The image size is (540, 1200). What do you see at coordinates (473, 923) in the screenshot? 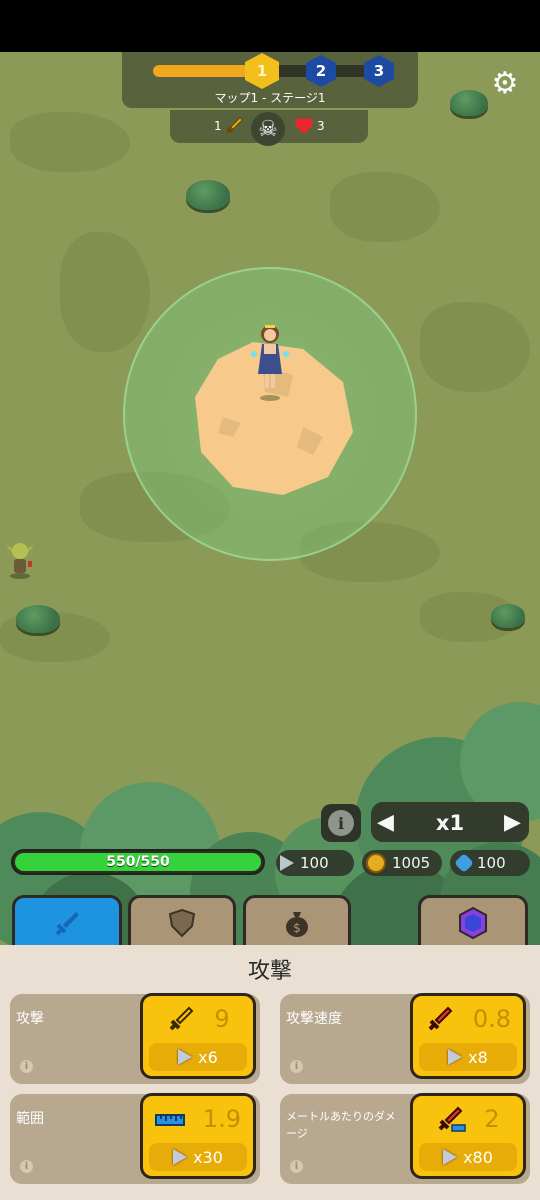
I see `purple-gem-icon` at bounding box center [473, 923].